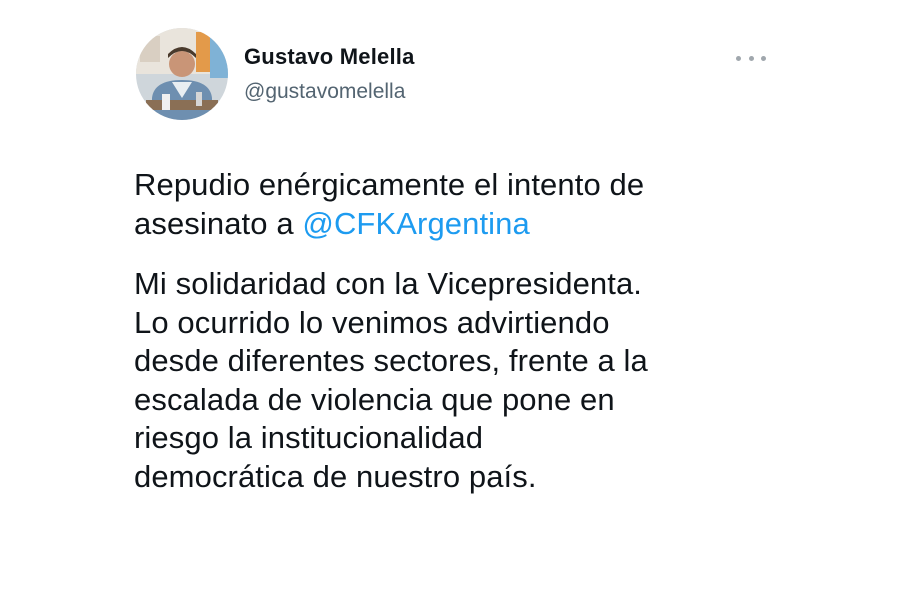 This screenshot has height=600, width=900. Describe the element at coordinates (324, 92) in the screenshot. I see `user-handle: @gustavomelella` at that location.